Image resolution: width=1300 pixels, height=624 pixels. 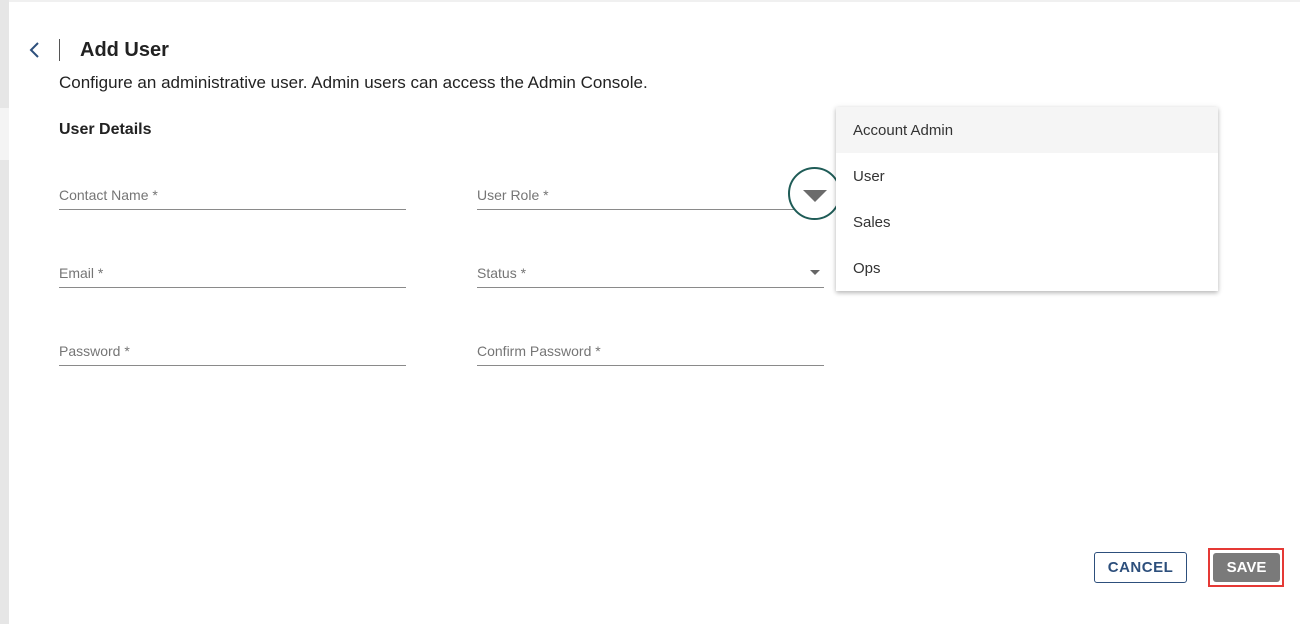 I want to click on user-role-label: User Role *, so click(x=513, y=195).